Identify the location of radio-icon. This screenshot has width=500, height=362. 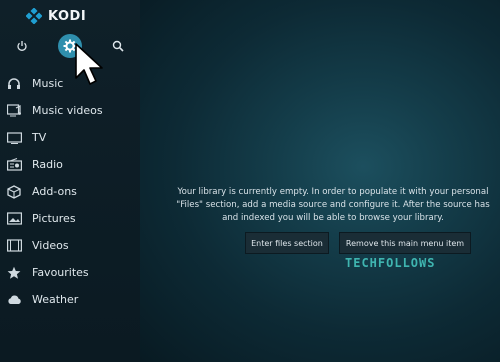
(14, 164).